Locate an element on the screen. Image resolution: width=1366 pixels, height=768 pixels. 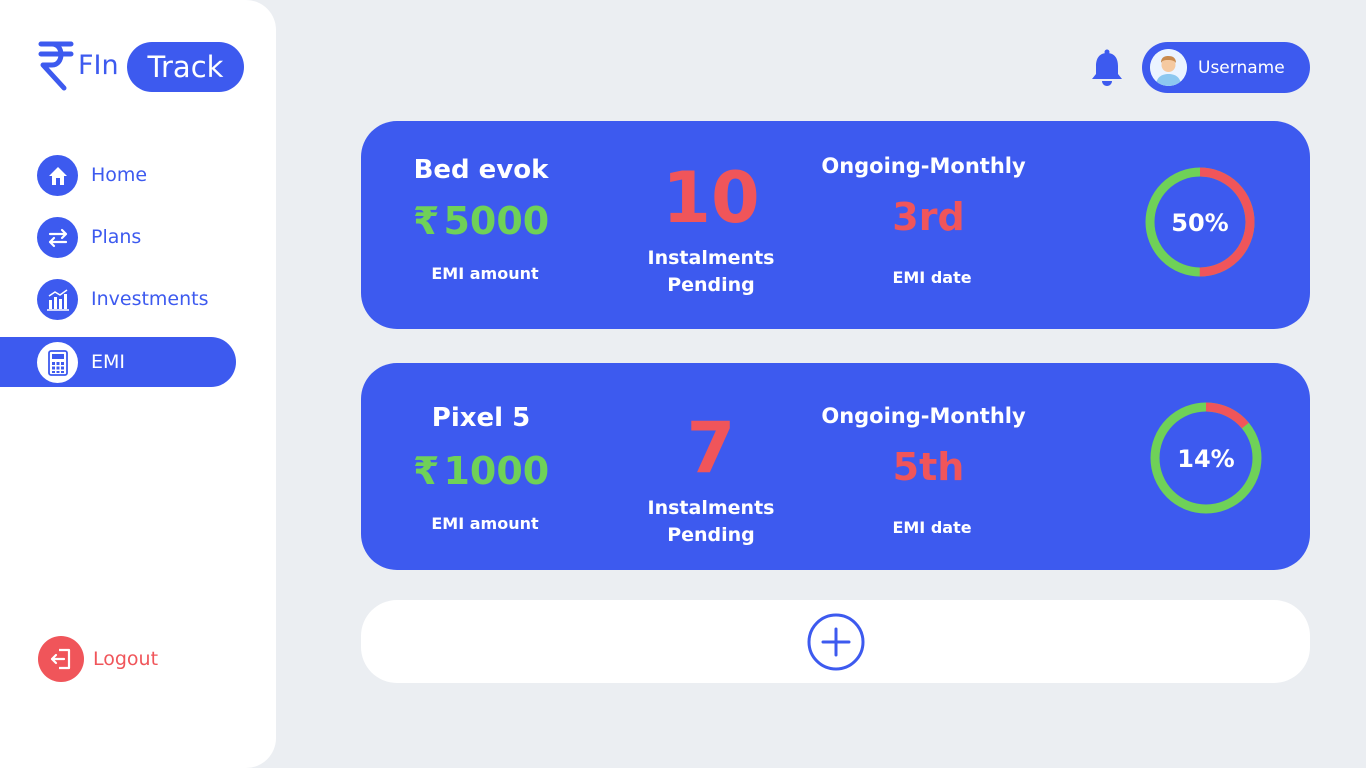
progress-label: 50% is located at coordinates (1199, 223).